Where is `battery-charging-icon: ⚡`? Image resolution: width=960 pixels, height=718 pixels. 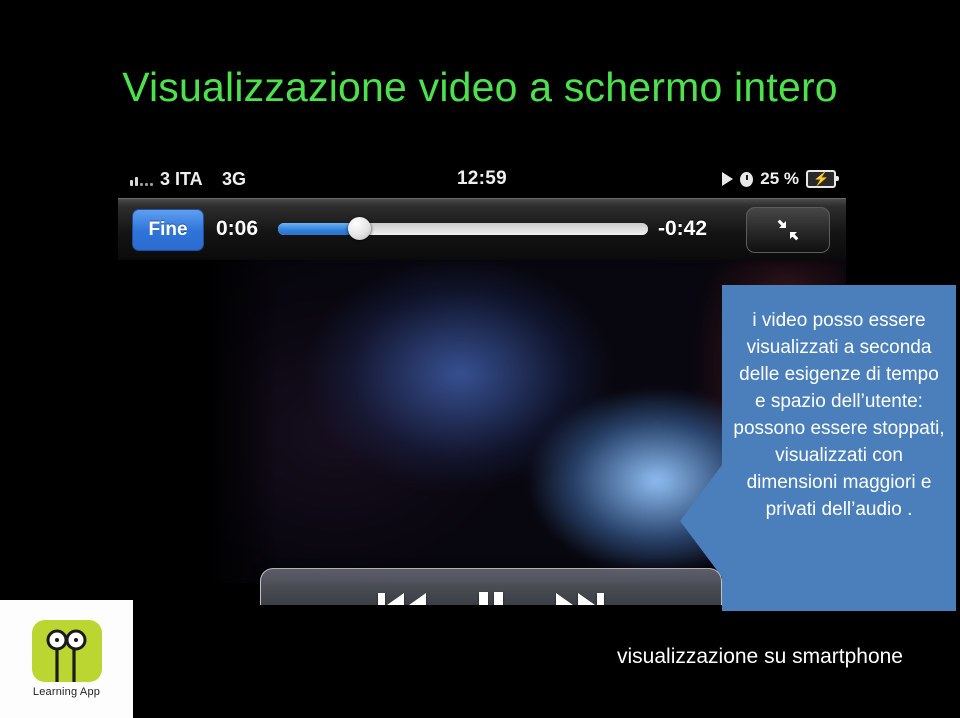 battery-charging-icon: ⚡ is located at coordinates (822, 179).